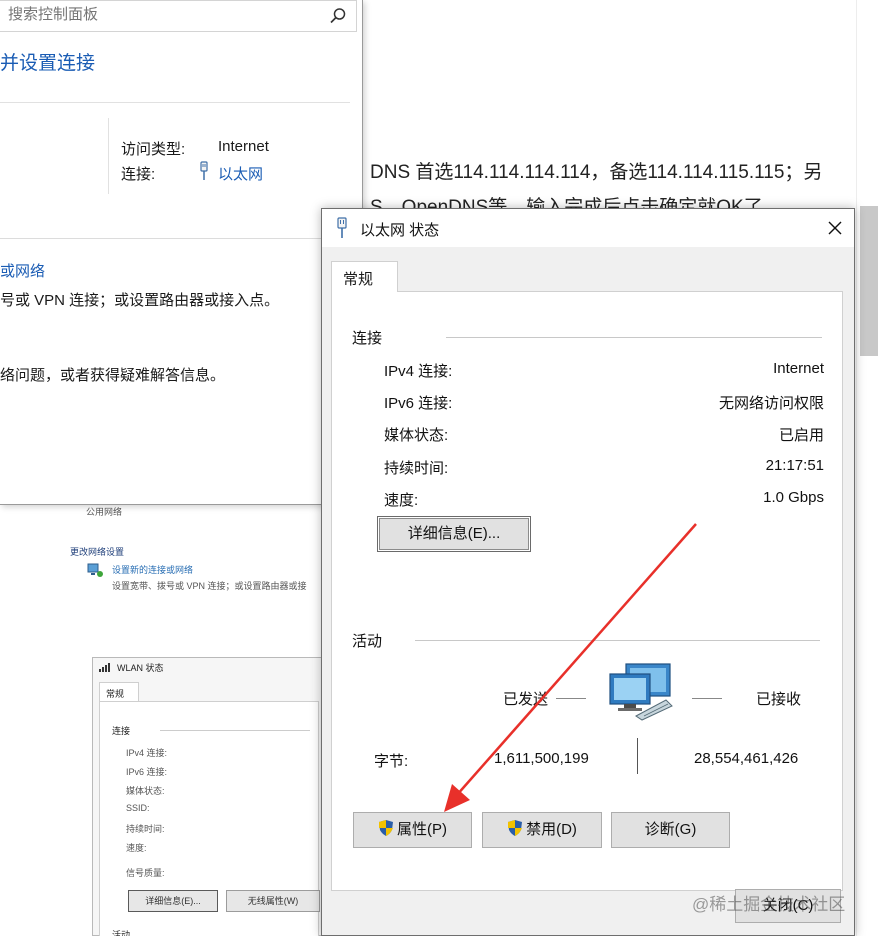 This screenshot has height=936, width=882. I want to click on change-settings-heading: 更改网络设置, so click(97, 552).